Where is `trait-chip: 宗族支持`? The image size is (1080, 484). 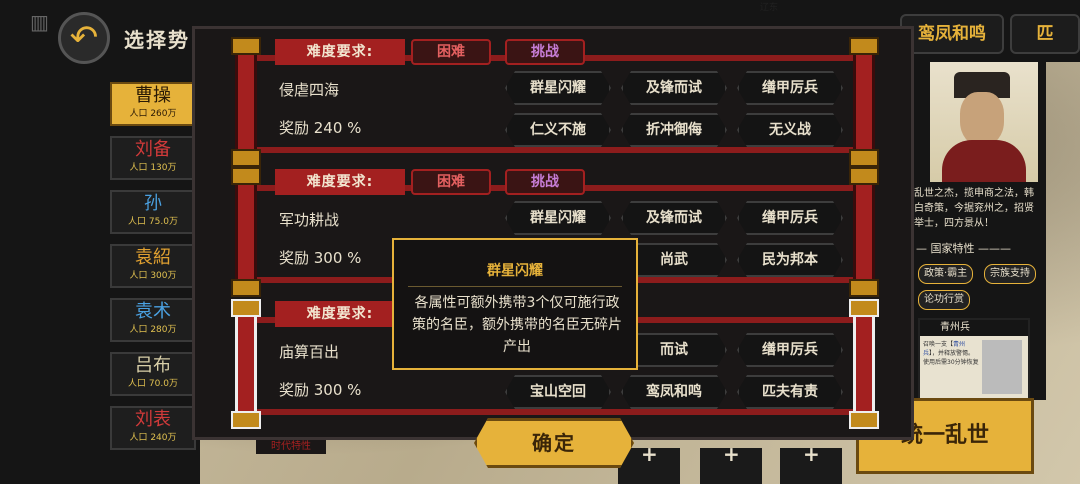 trait-chip: 宗族支持 is located at coordinates (1010, 274).